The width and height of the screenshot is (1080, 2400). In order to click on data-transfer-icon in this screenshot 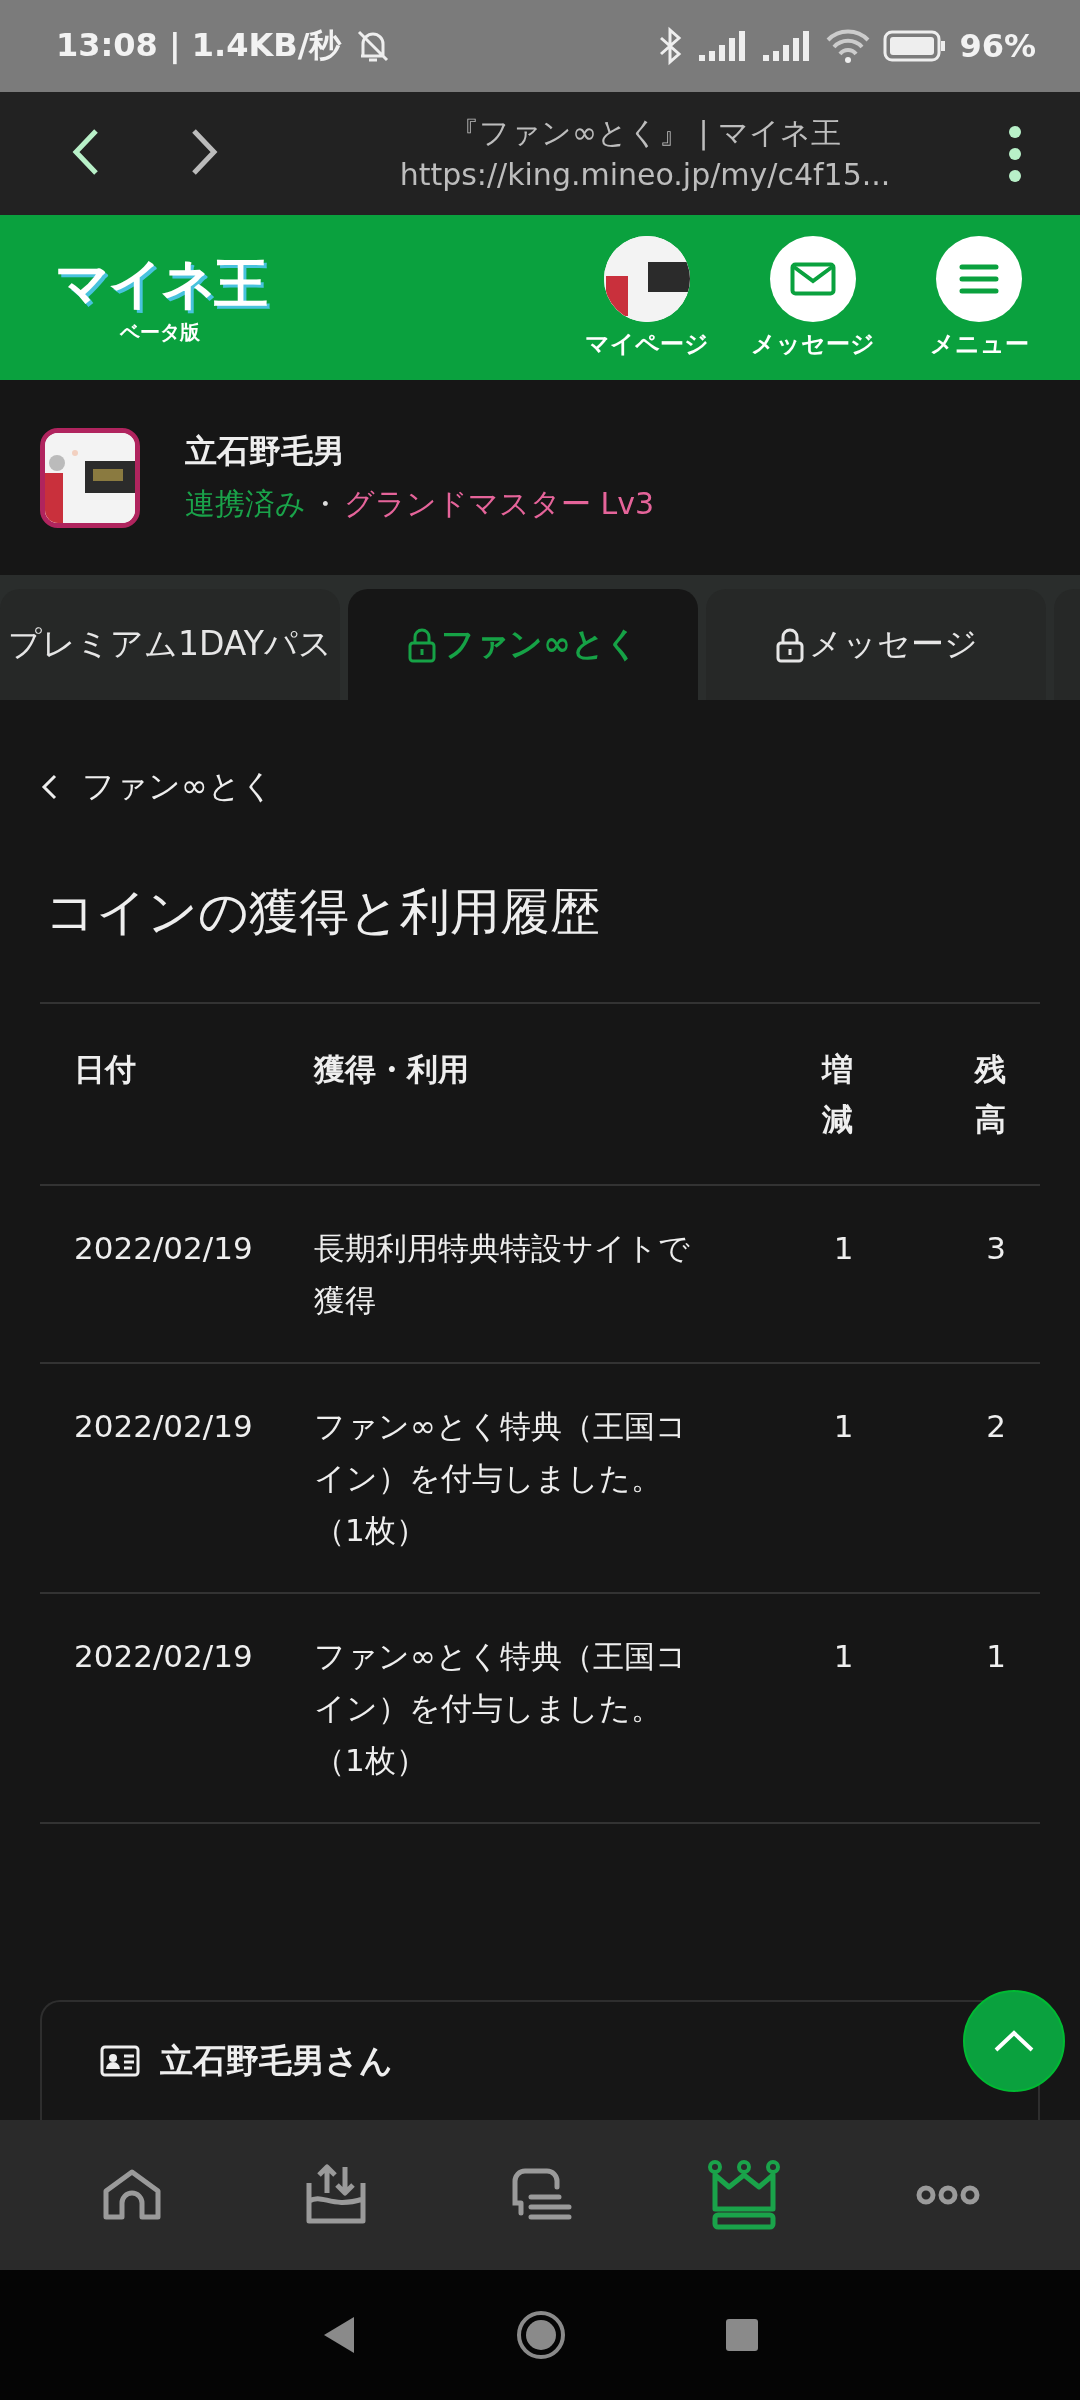, I will do `click(336, 2195)`.